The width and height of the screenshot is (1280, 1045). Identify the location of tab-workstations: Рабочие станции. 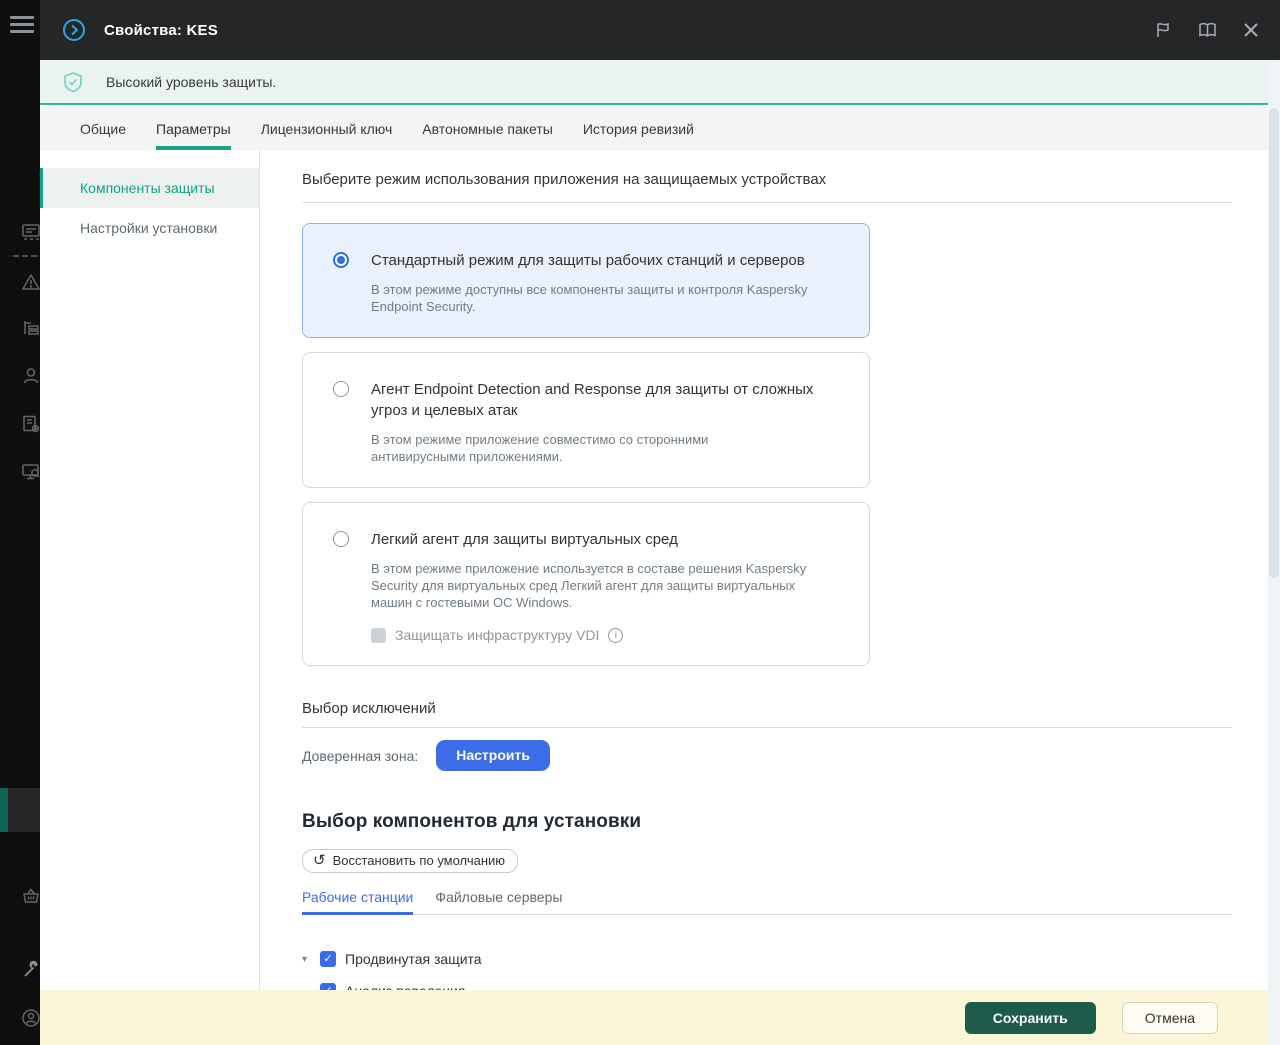
(358, 902).